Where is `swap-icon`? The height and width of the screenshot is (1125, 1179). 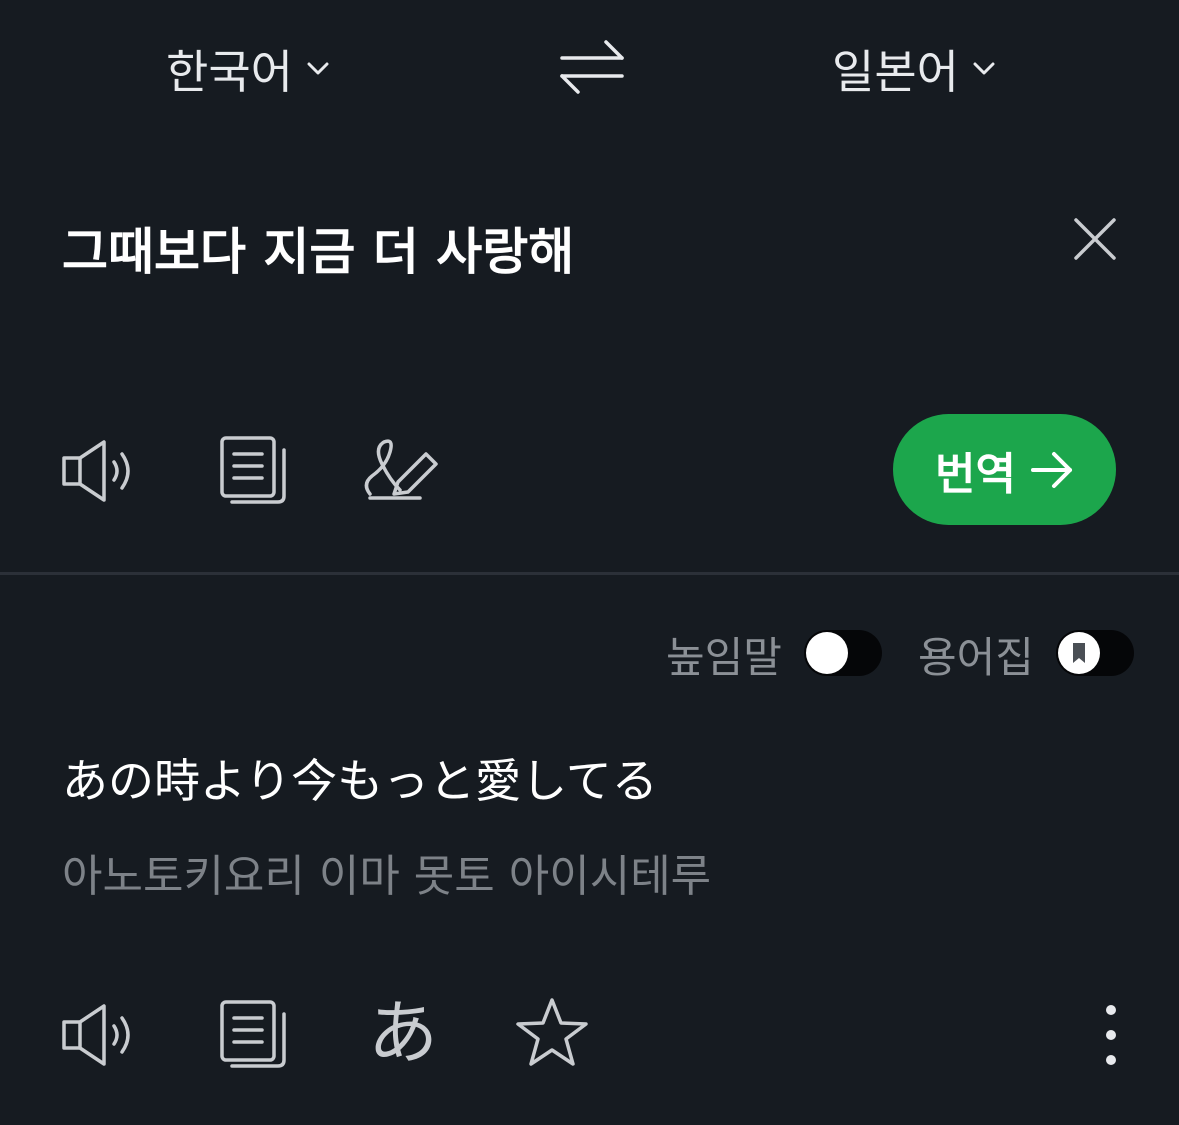
swap-icon is located at coordinates (592, 67).